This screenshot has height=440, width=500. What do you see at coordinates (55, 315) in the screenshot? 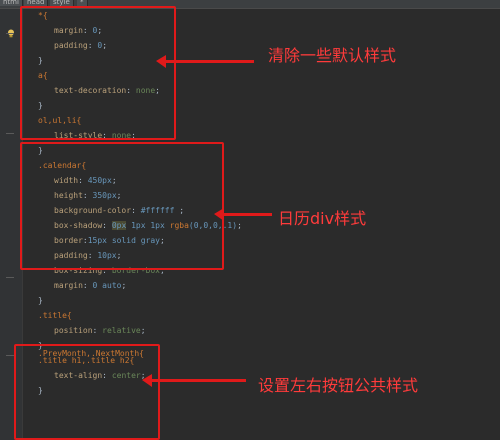
I see `code-selector: .title{` at bounding box center [55, 315].